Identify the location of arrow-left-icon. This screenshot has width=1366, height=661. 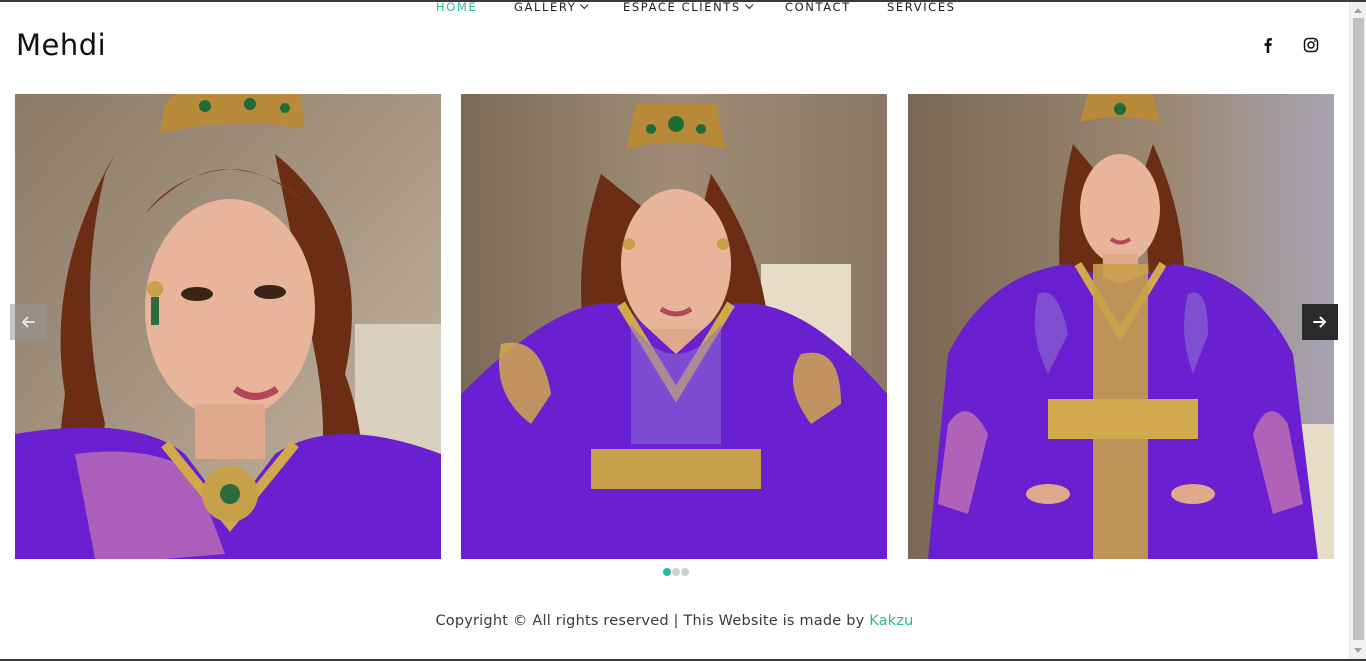
(28, 322).